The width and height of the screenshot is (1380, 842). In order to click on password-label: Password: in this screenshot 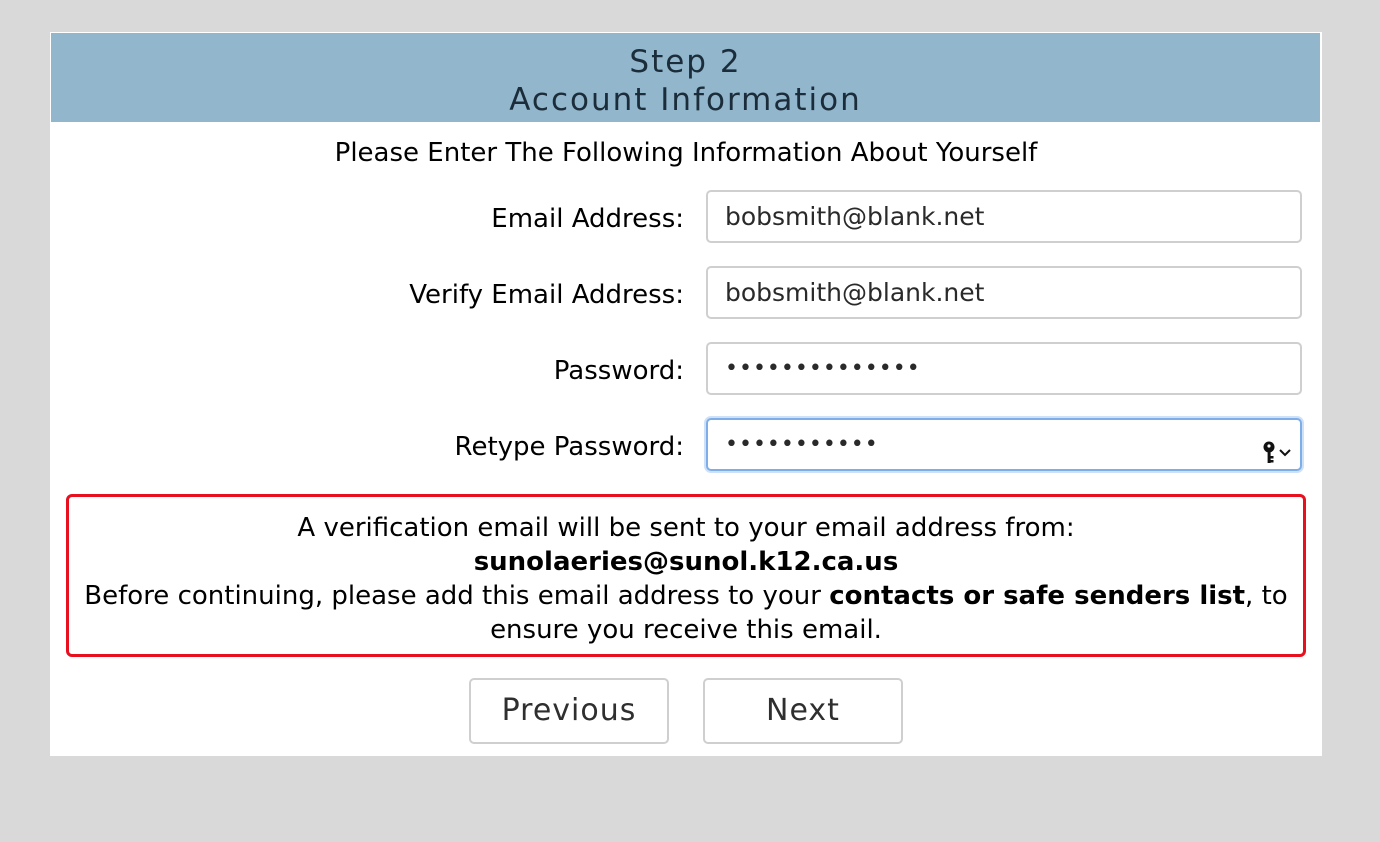, I will do `click(618, 371)`.